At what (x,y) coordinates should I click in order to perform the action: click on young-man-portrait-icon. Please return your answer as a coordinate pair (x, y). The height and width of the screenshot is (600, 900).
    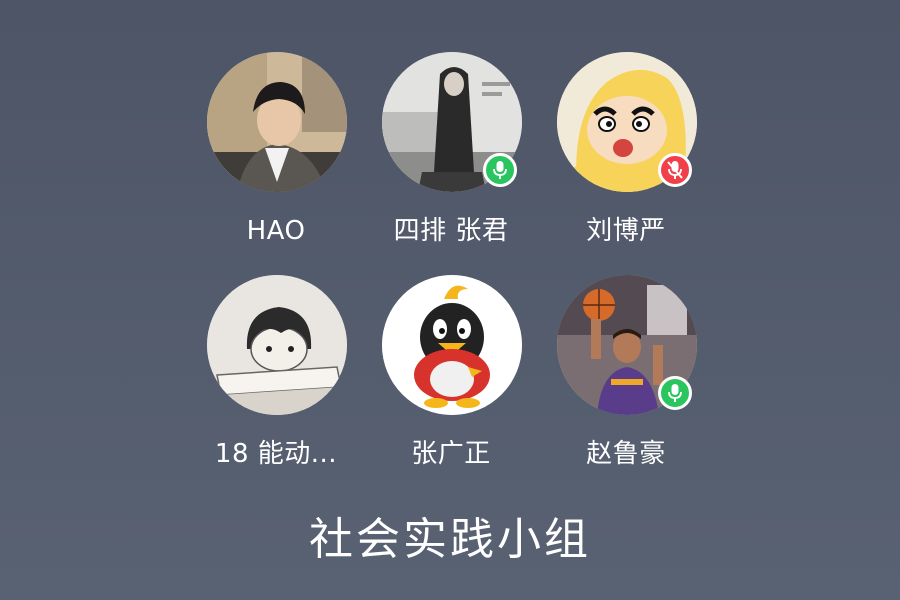
    Looking at the image, I should click on (277, 122).